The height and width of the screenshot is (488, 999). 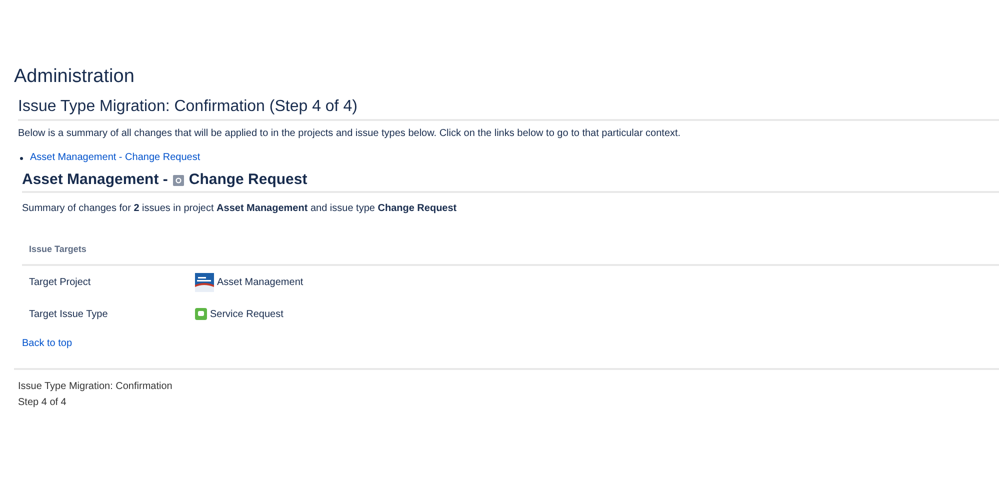 I want to click on intro-text: Below is a summary of all changes that will be applied to in the projects and issue types below. Click on the links below to go to that particular context., so click(x=350, y=134).